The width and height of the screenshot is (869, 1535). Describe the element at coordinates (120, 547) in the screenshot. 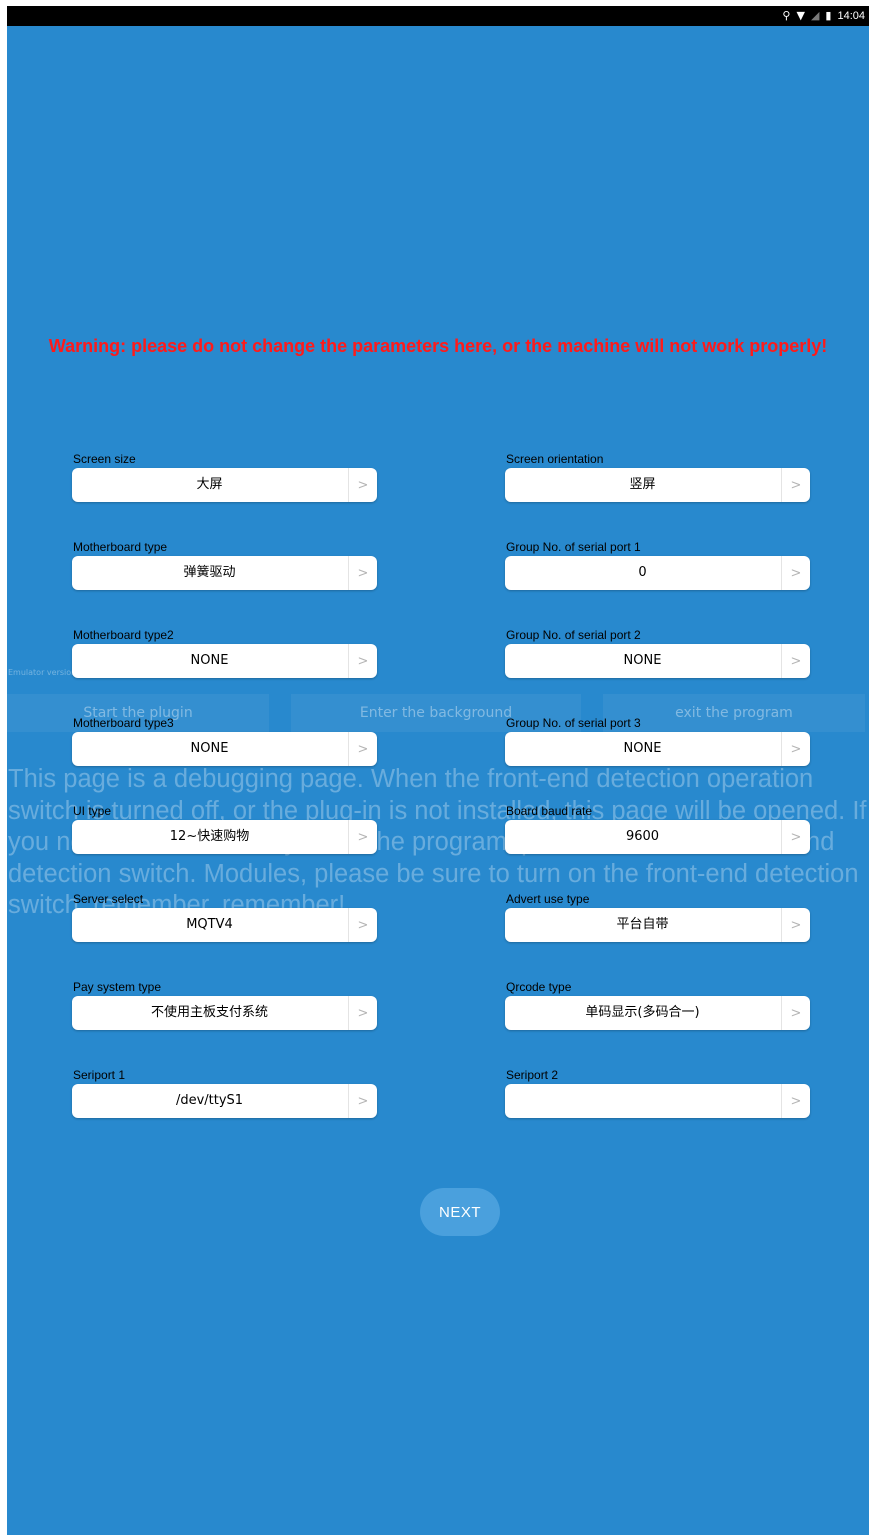

I see `field-label: Motherboard type` at that location.